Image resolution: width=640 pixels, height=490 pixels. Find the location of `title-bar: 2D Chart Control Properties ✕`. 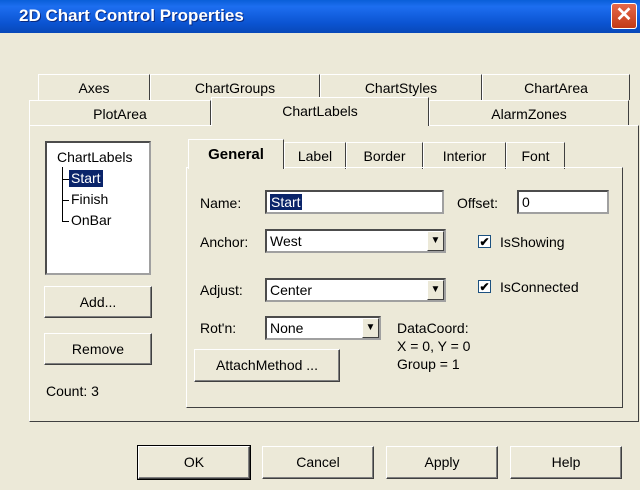

title-bar: 2D Chart Control Properties ✕ is located at coordinates (320, 16).